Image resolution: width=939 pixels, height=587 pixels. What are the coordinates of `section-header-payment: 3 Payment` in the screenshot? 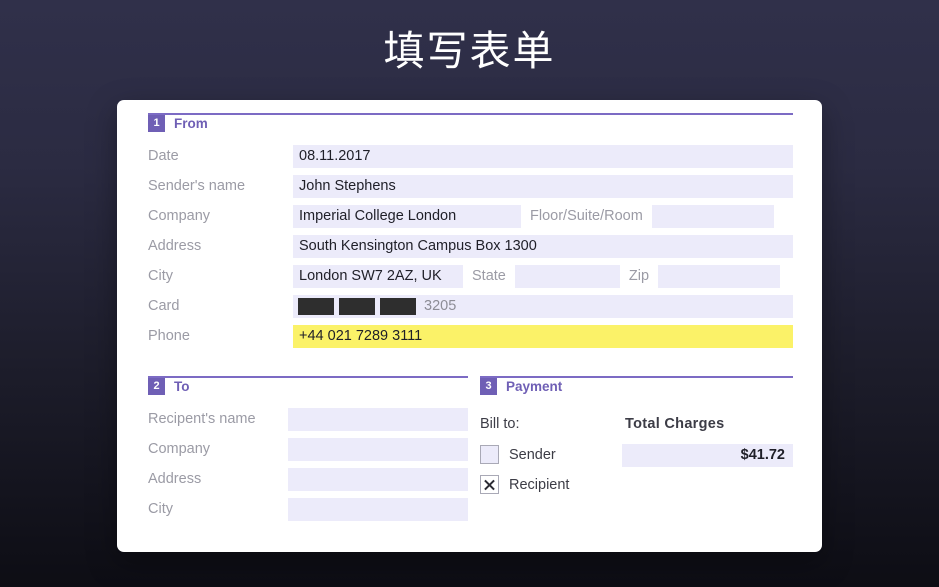 It's located at (636, 390).